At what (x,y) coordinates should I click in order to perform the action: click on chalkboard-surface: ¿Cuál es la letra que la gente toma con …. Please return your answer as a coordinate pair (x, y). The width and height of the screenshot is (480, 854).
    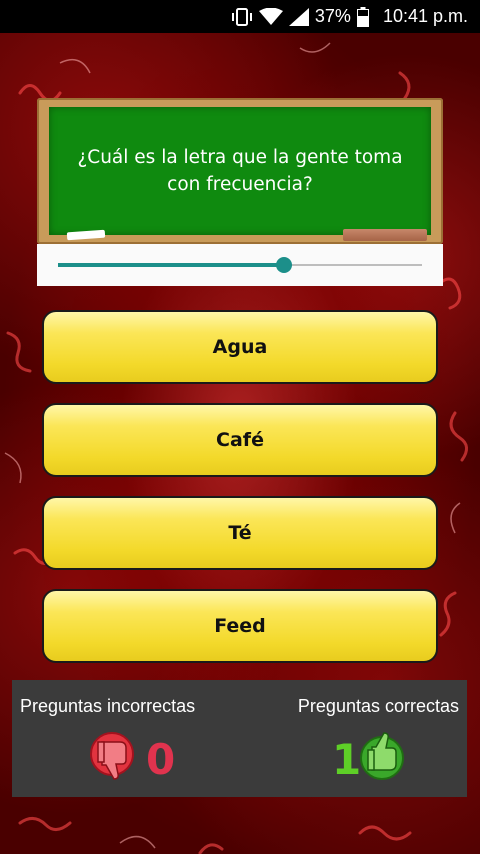
    Looking at the image, I should click on (240, 171).